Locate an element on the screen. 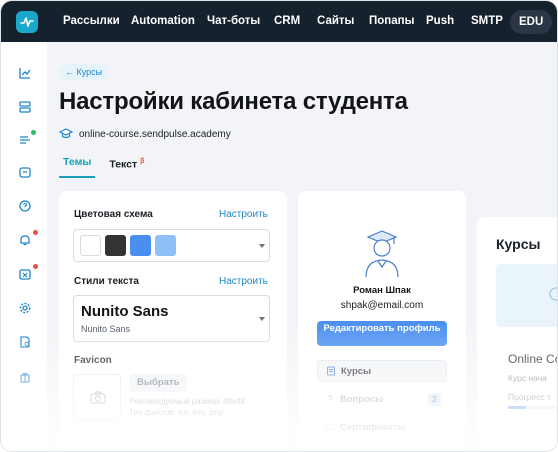 The height and width of the screenshot is (452, 558). favicon-size-hint: Рекомендуемый размер: 48x48 is located at coordinates (187, 401).